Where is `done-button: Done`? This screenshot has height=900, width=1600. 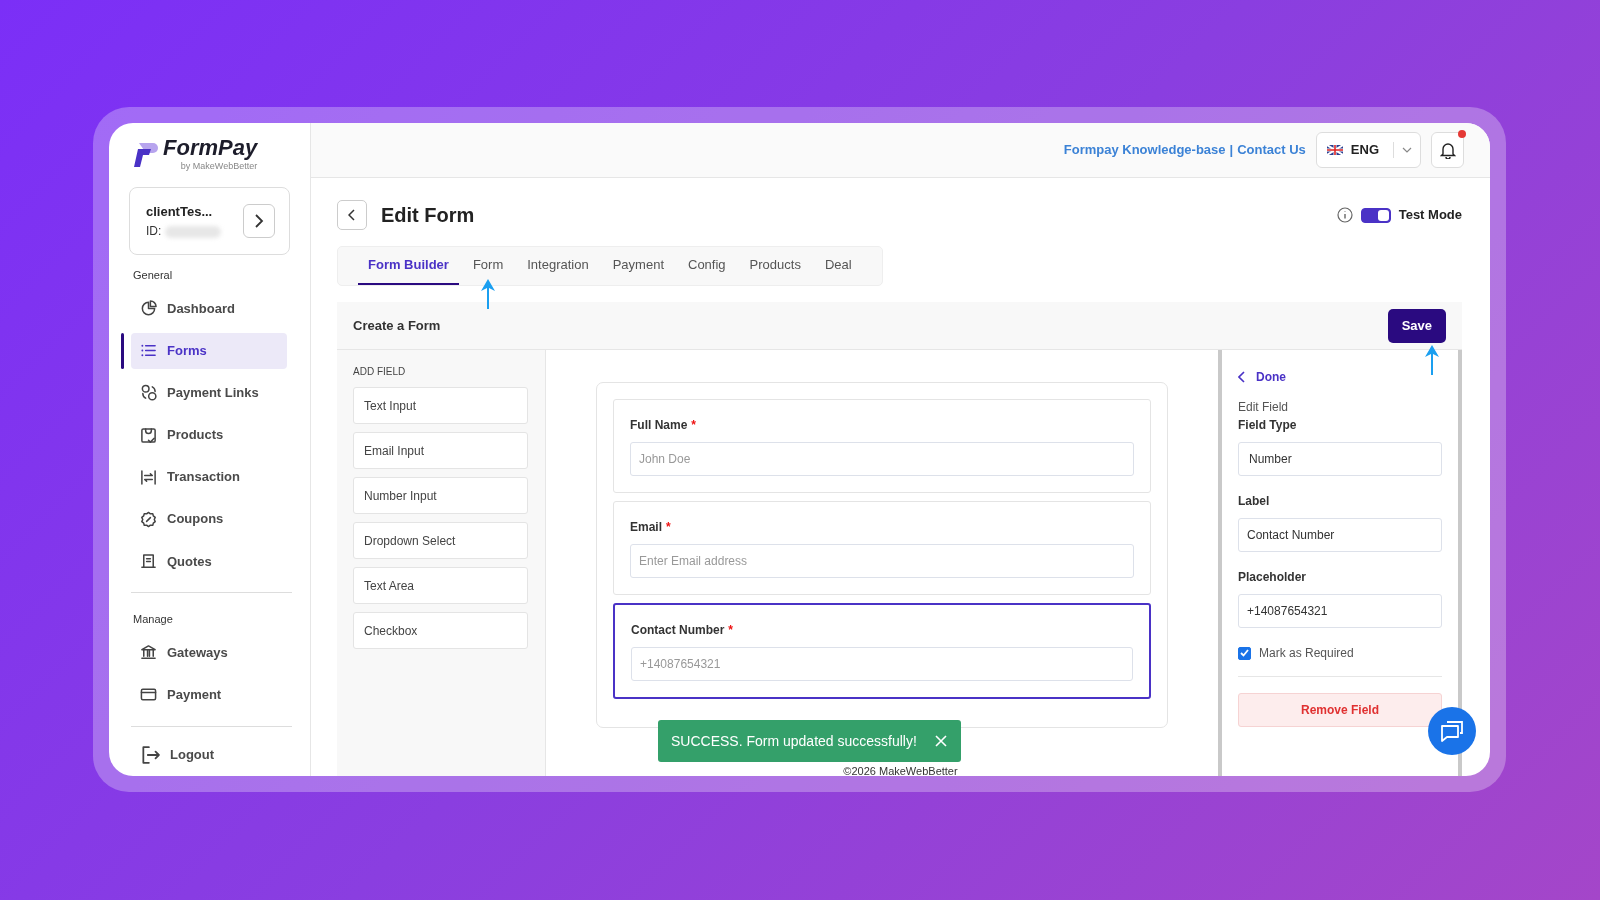 done-button: Done is located at coordinates (1262, 377).